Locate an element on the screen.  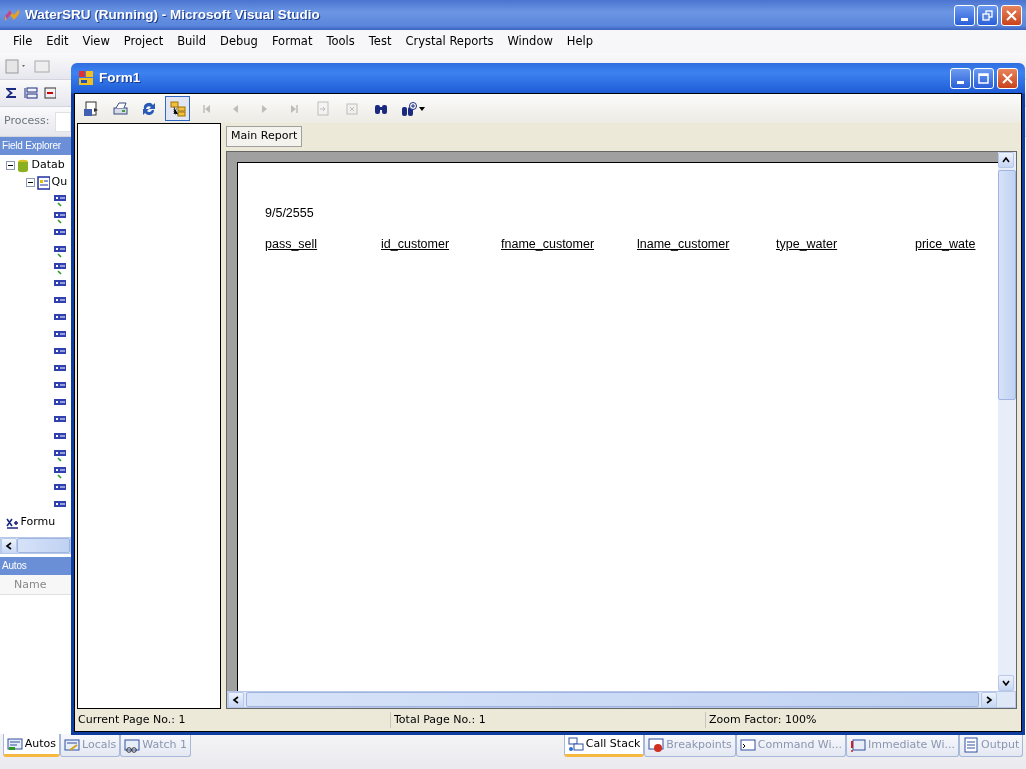
print-icon is located at coordinates (119, 108).